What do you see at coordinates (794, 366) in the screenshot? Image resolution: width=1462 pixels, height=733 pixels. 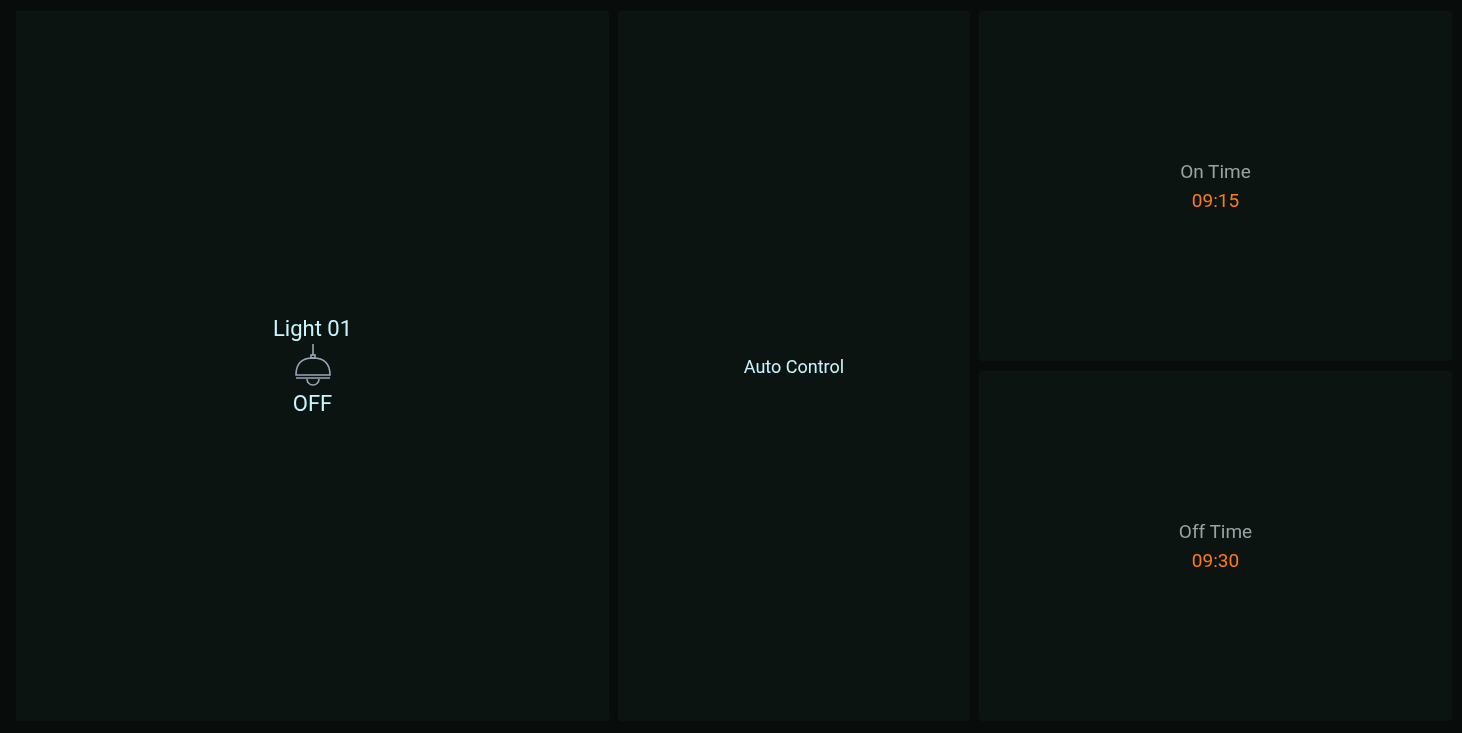 I see `auto-control-button: Auto Control` at bounding box center [794, 366].